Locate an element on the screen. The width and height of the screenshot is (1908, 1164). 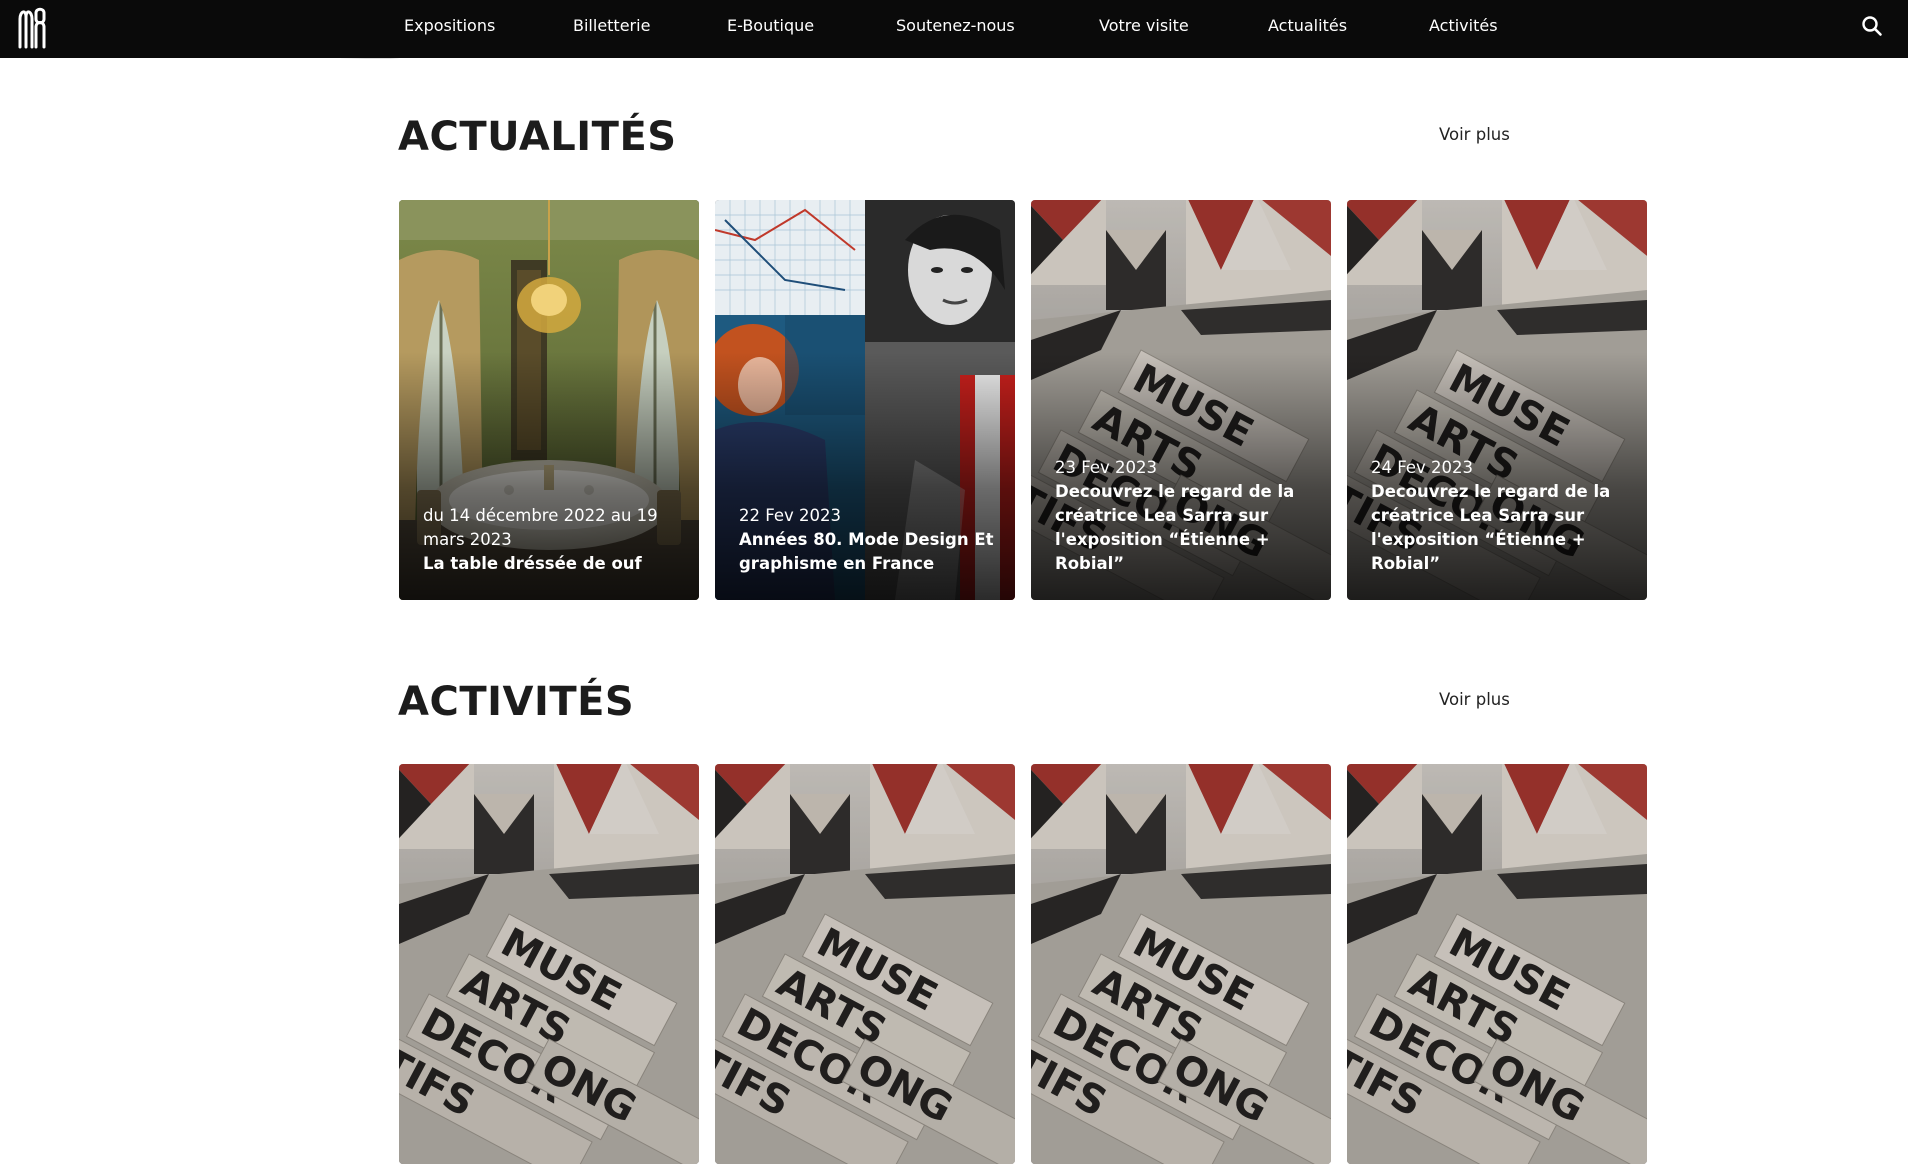
actualites-heading: ACTUALITÉS is located at coordinates (537, 137).